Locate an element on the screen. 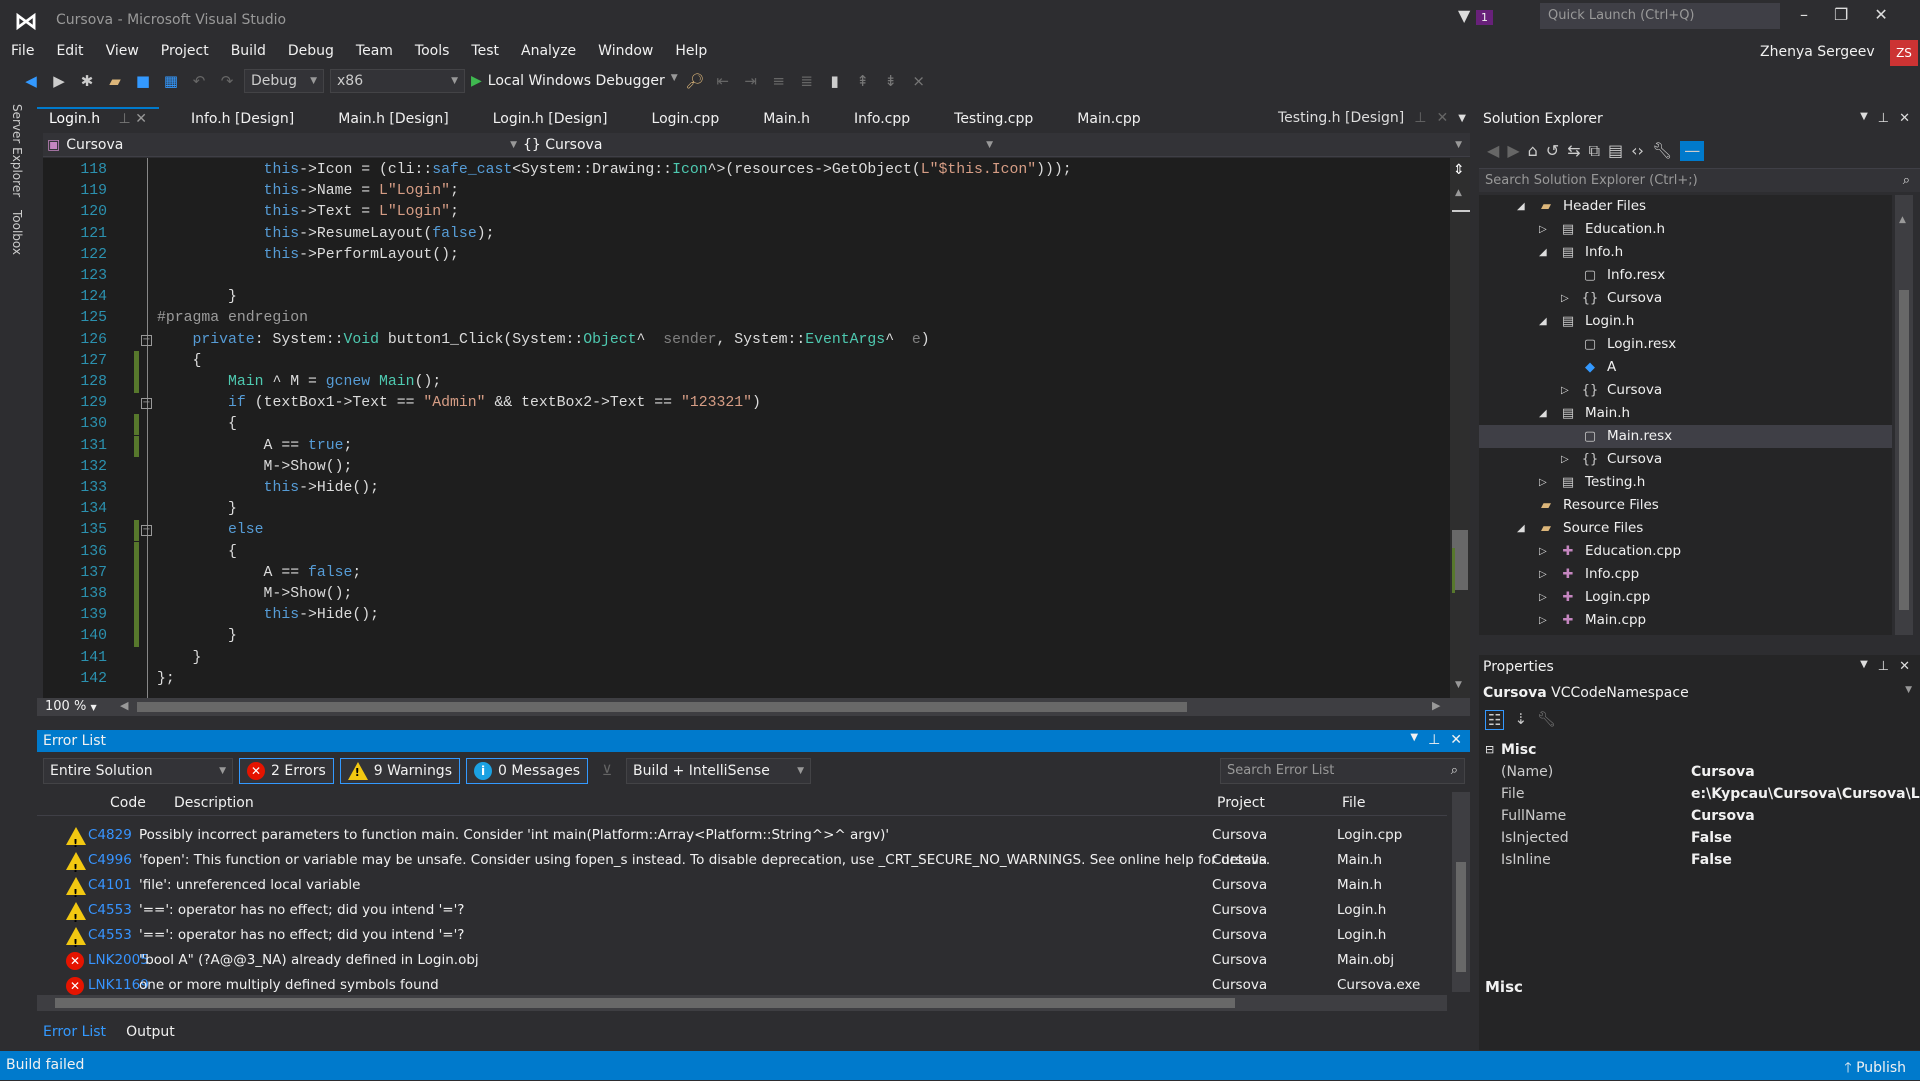 Image resolution: width=1920 pixels, height=1081 pixels. collapse-all-icon: ⧉ is located at coordinates (1594, 151).